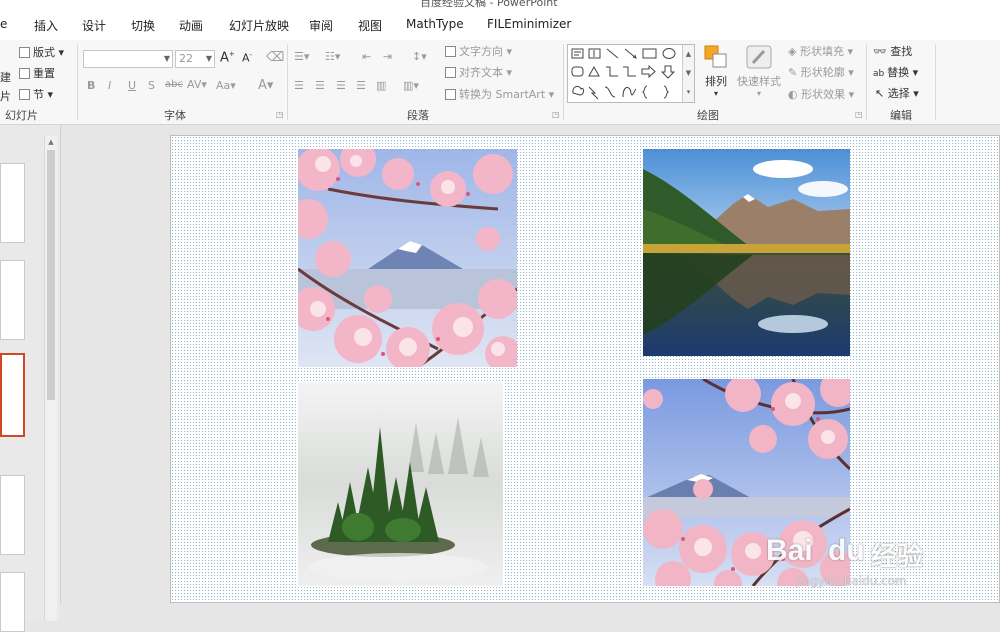 The width and height of the screenshot is (1000, 632). I want to click on align-center-icon: ☰, so click(320, 85).